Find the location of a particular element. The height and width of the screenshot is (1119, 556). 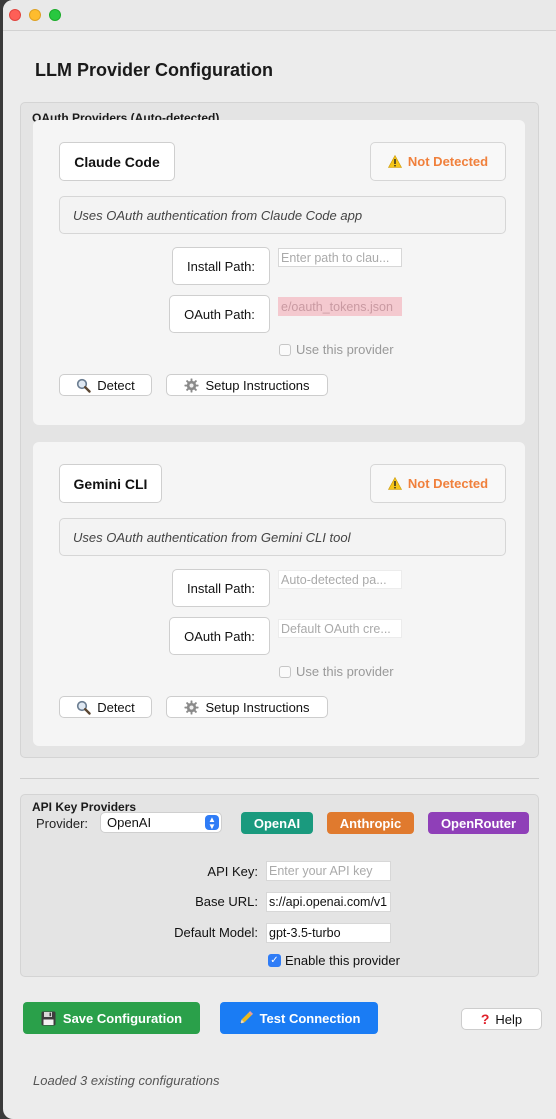

gemini-setup-instructions-button: Setup Instructions is located at coordinates (247, 707).